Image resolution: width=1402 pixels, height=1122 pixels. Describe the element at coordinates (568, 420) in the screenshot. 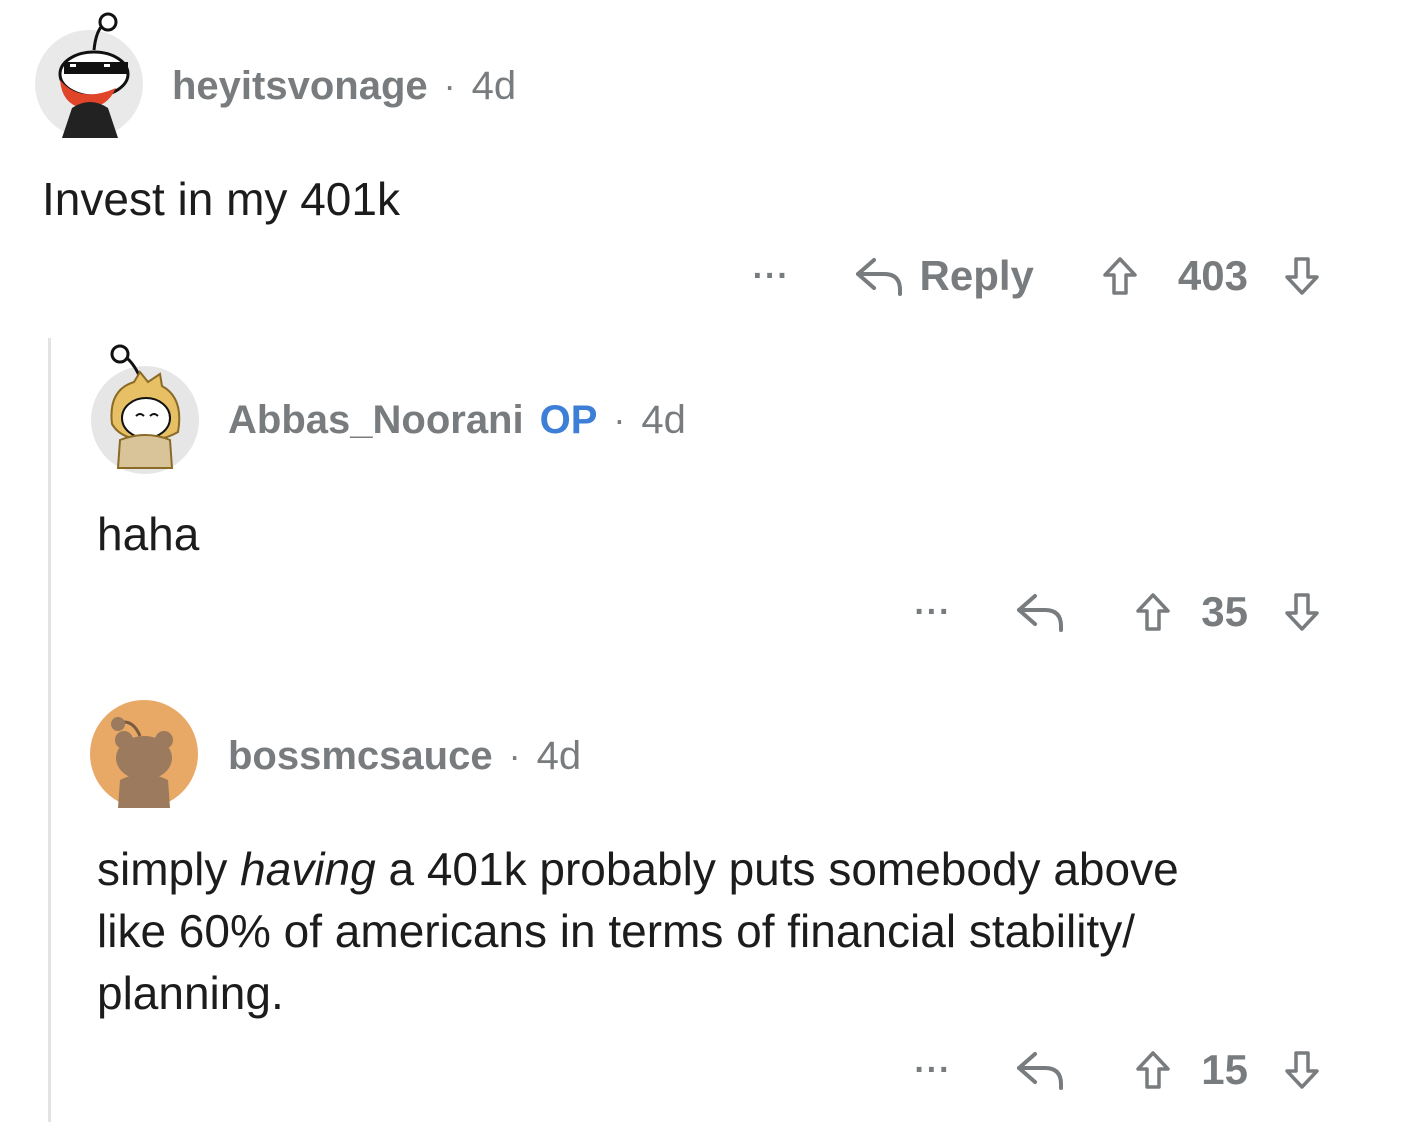

I see `op-badge: OP` at that location.